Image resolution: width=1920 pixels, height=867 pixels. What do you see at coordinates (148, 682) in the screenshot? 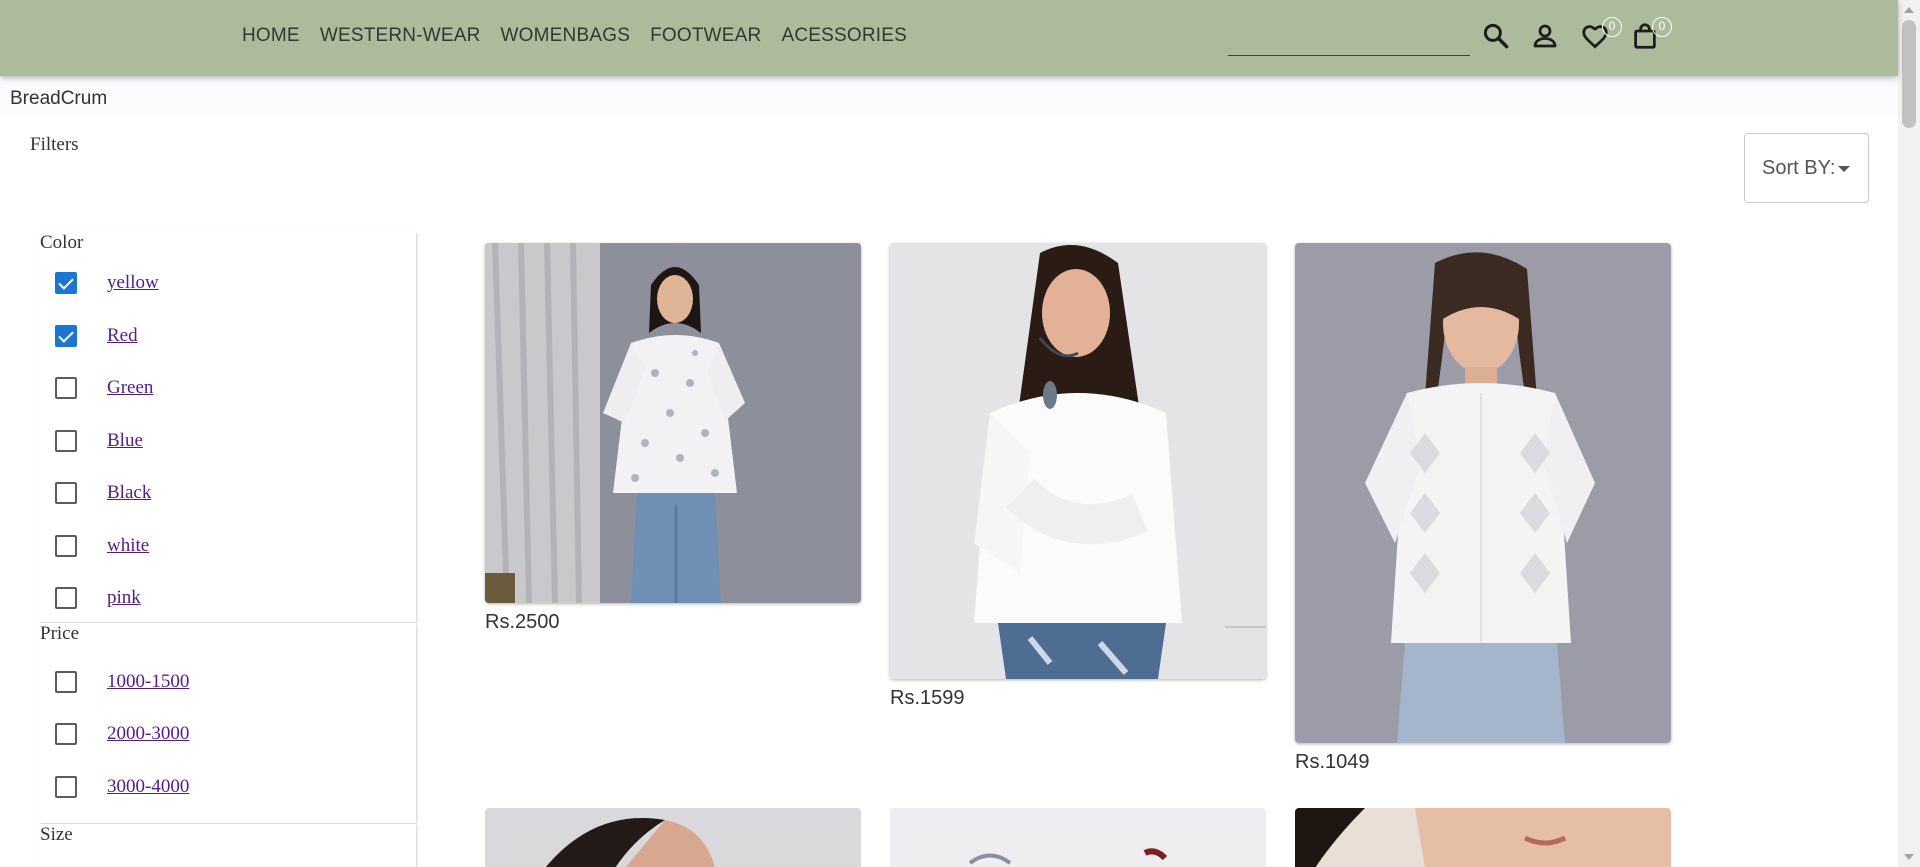
I see `price-option-label: 1000-1500` at bounding box center [148, 682].